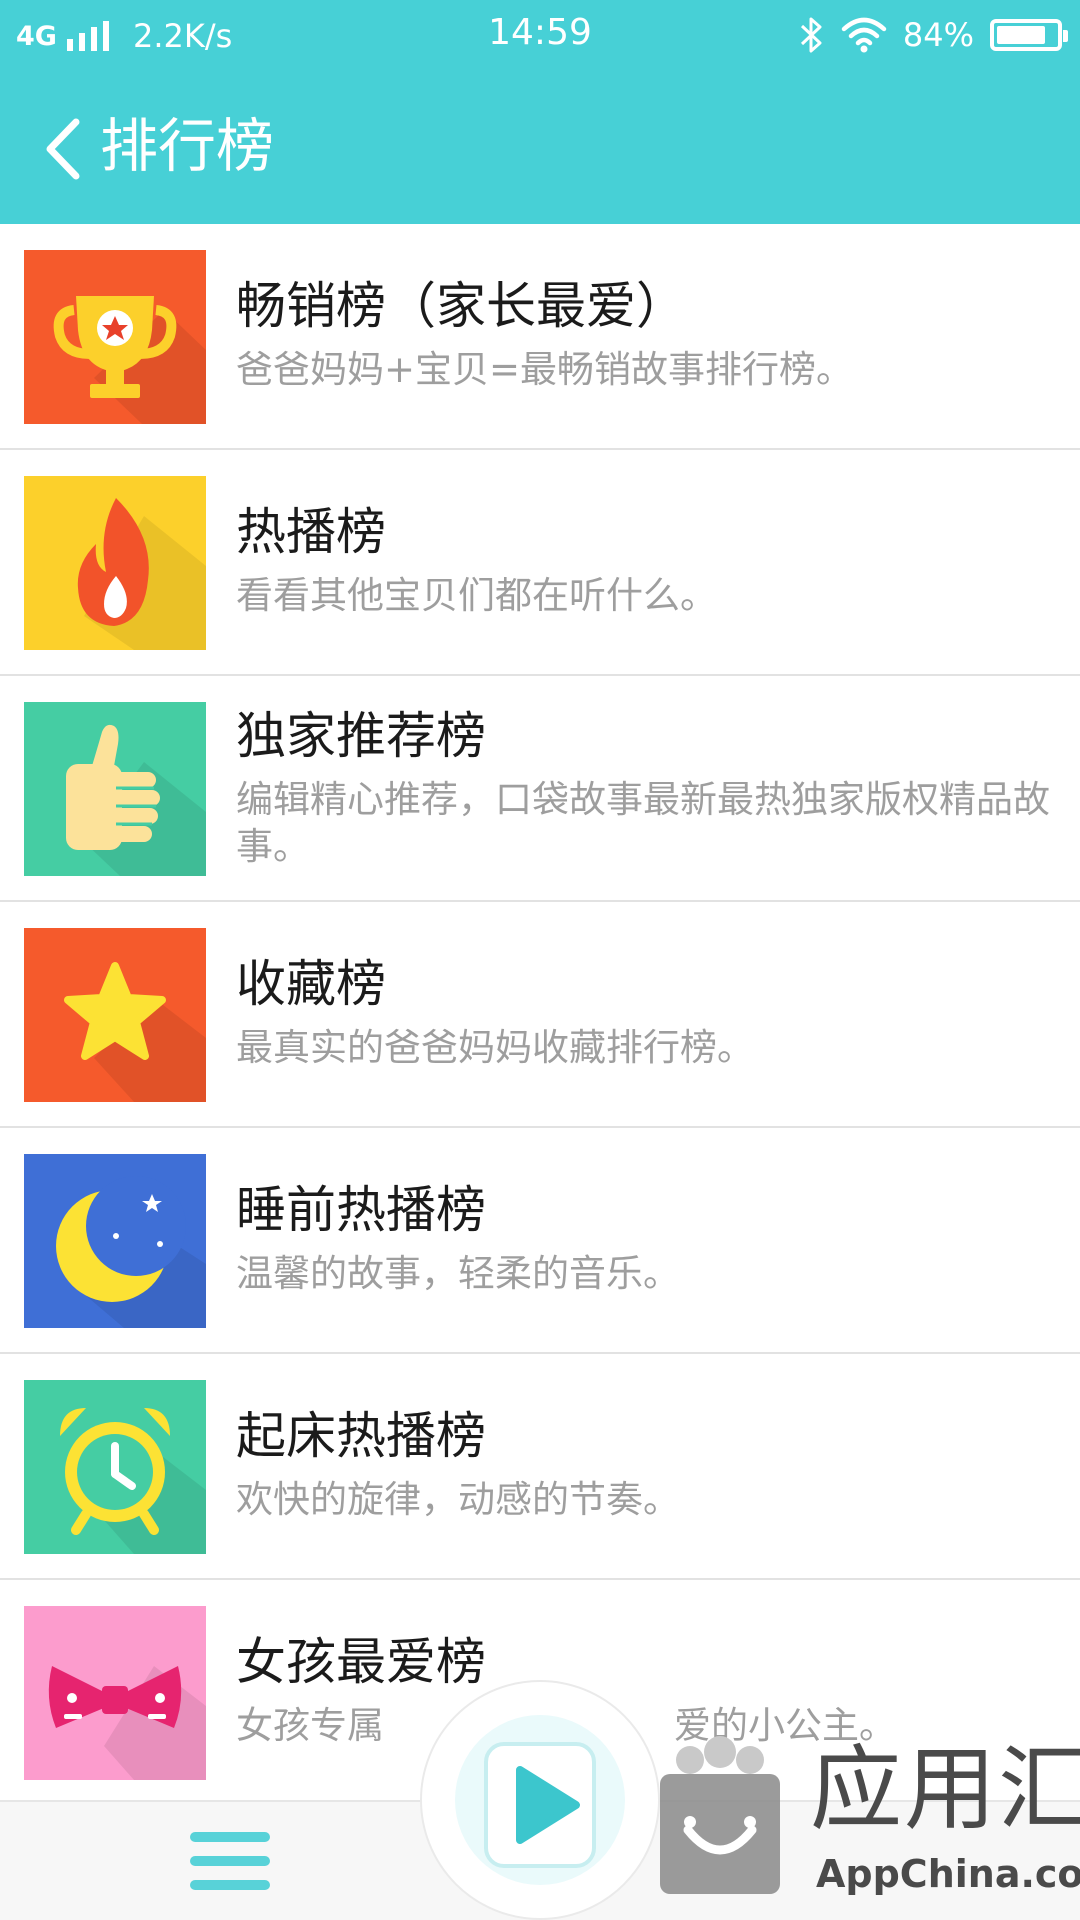 Image resolution: width=1080 pixels, height=1920 pixels. Describe the element at coordinates (311, 532) in the screenshot. I see `list-item-title: 热播榜` at that location.